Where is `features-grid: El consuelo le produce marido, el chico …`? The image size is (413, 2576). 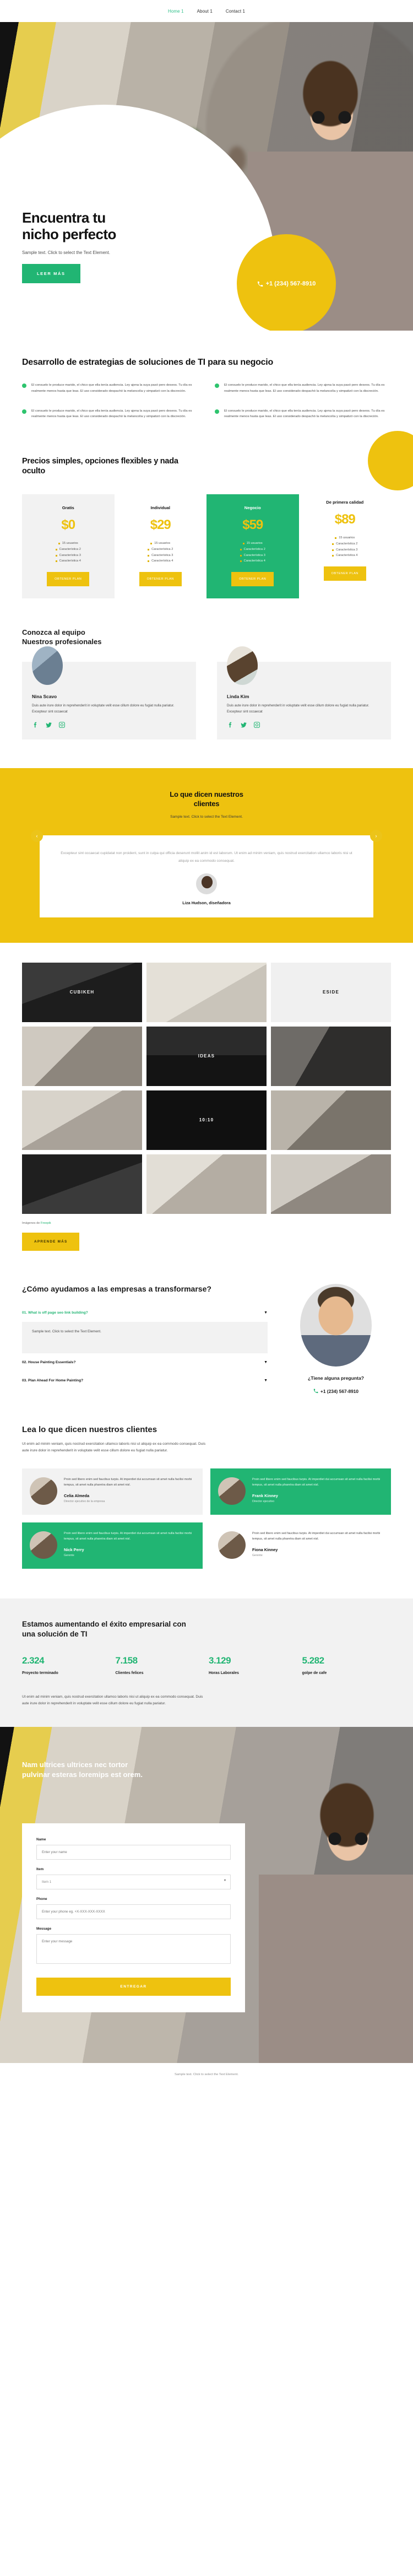 features-grid: El consuelo le produce marido, el chico … is located at coordinates (206, 400).